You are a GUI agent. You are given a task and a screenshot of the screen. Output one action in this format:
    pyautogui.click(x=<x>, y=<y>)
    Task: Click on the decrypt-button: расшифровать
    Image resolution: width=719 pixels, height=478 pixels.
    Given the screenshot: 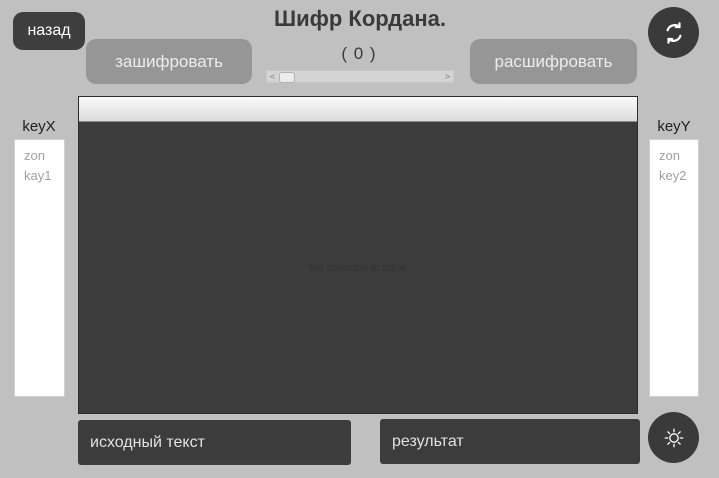 What is the action you would take?
    pyautogui.click(x=553, y=61)
    